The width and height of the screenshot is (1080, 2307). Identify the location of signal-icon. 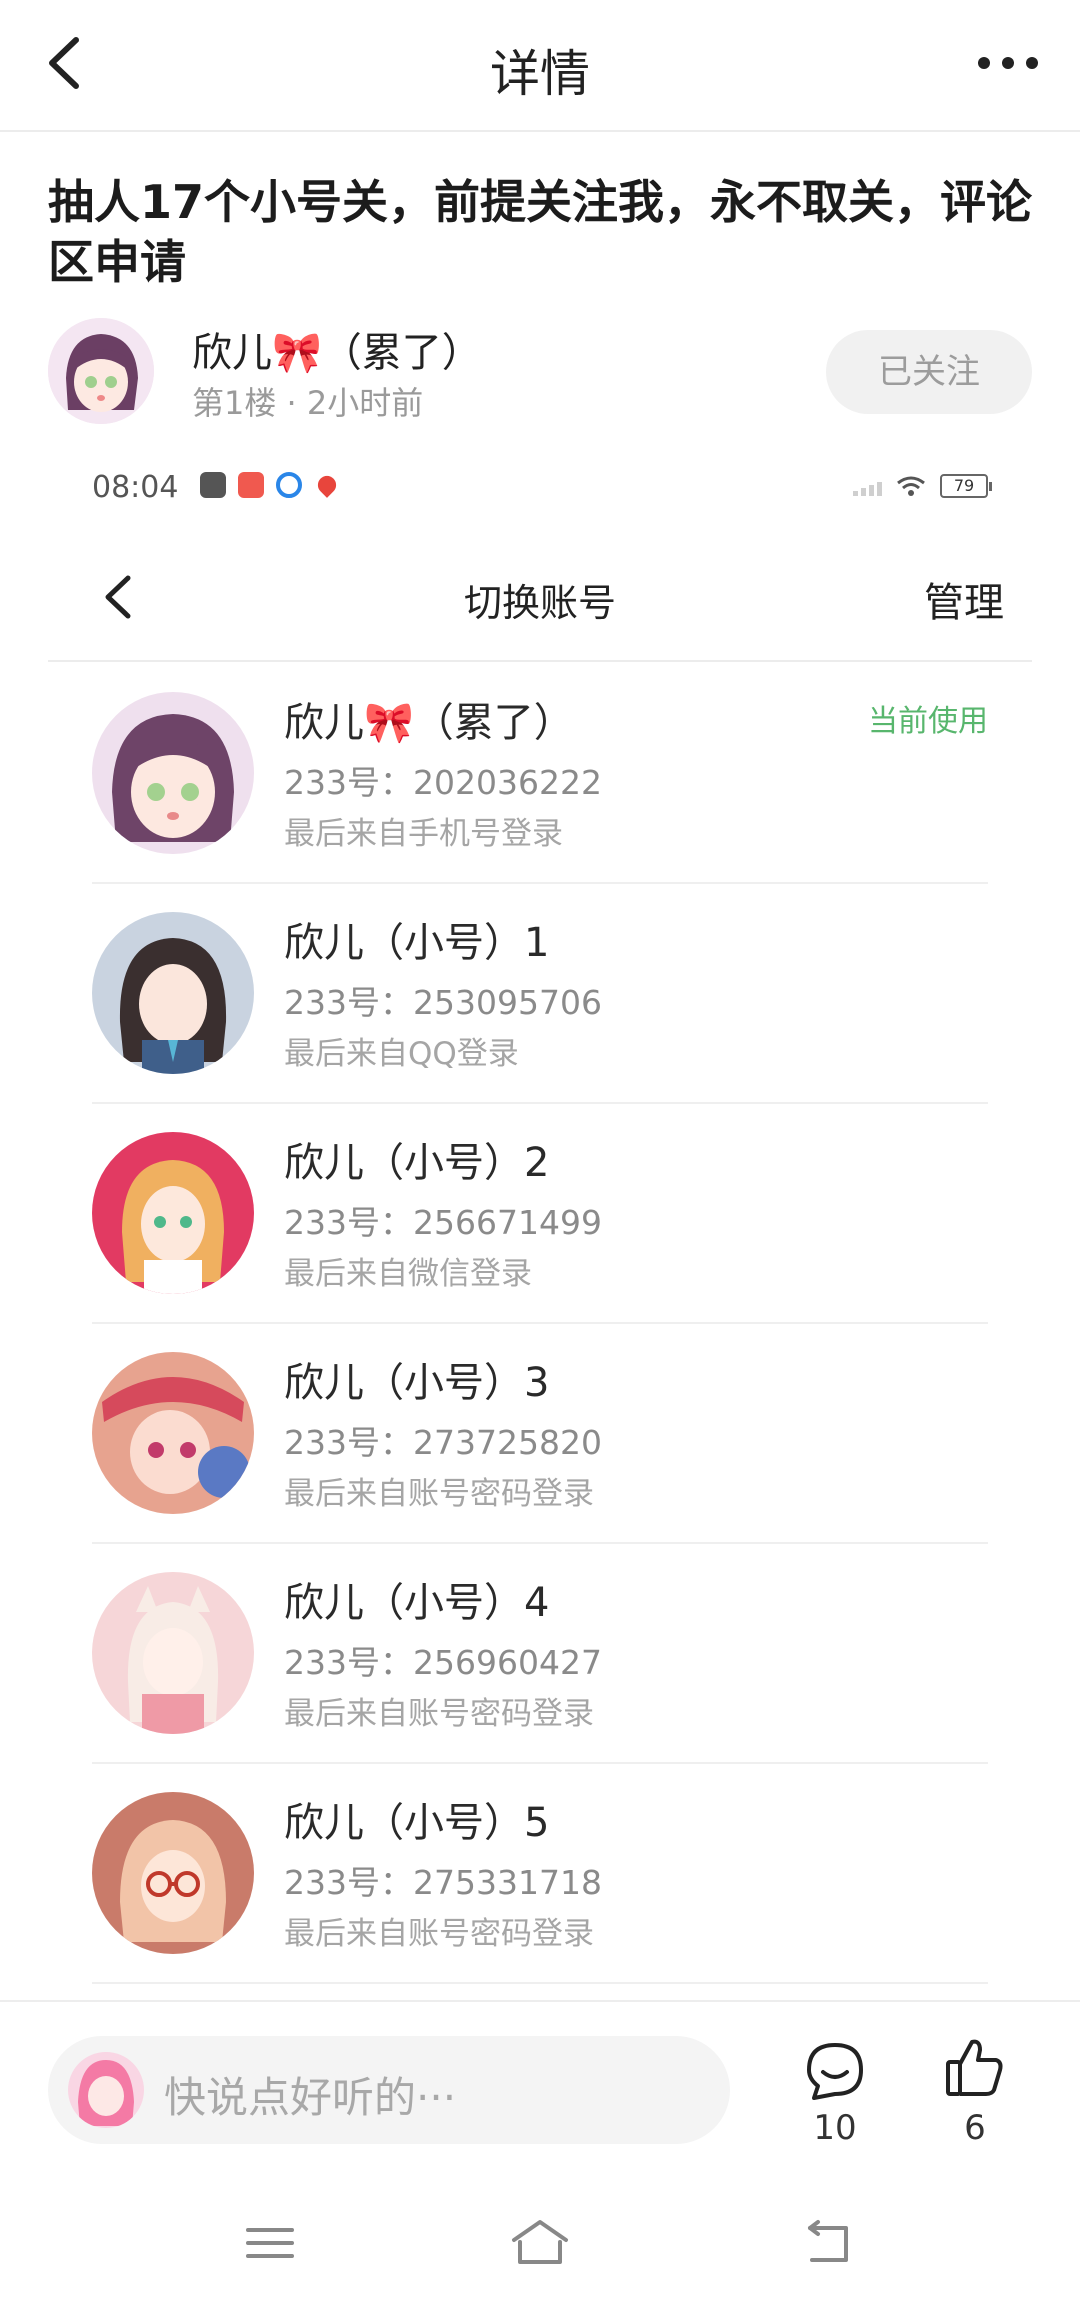
(867, 486).